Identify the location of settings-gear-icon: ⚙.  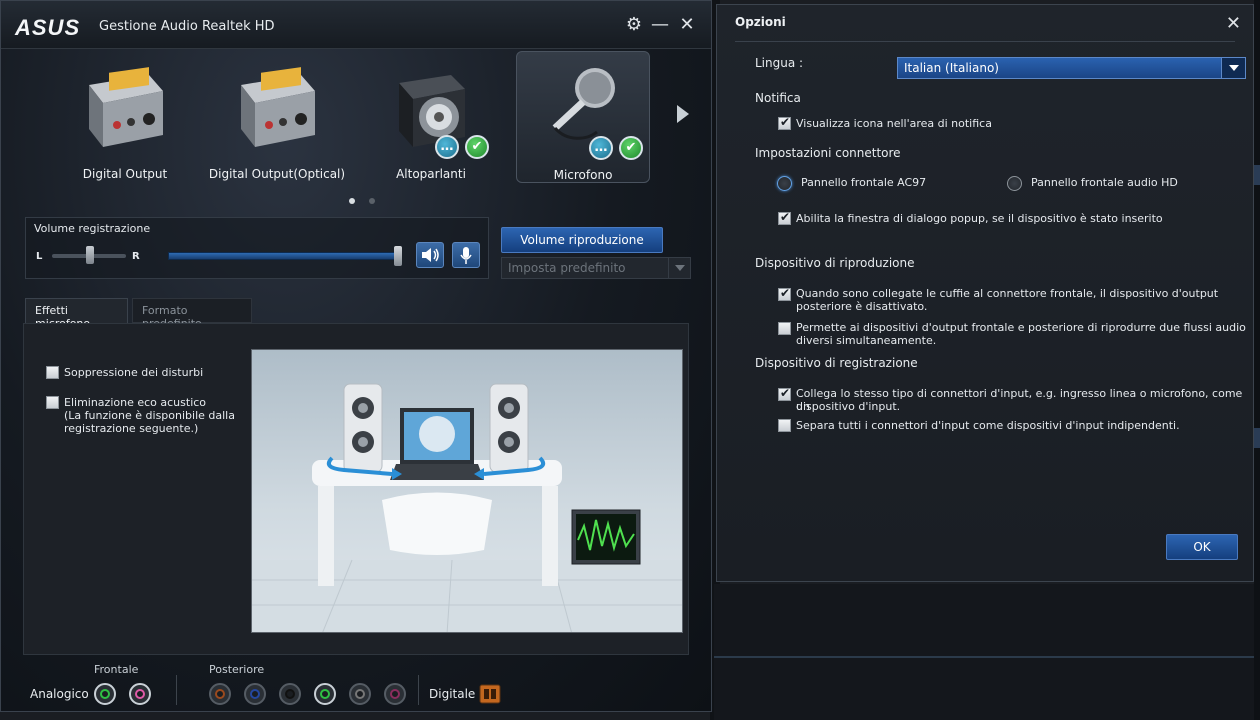
(634, 25).